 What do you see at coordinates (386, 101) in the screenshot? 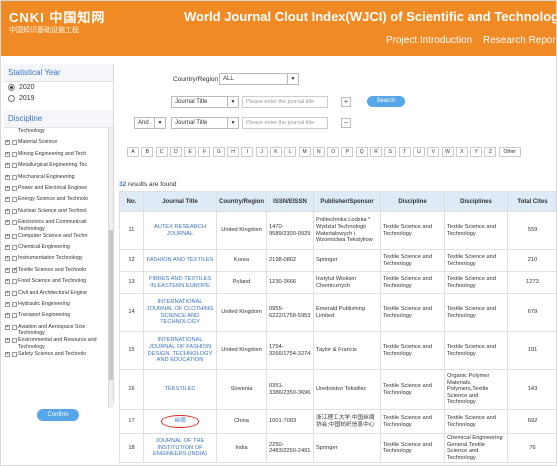
I see `search-button: Search` at bounding box center [386, 101].